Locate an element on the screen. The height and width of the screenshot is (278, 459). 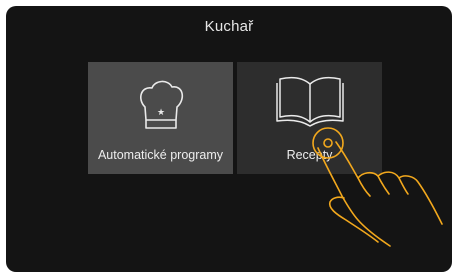
tile-label: Recepty is located at coordinates (309, 155).